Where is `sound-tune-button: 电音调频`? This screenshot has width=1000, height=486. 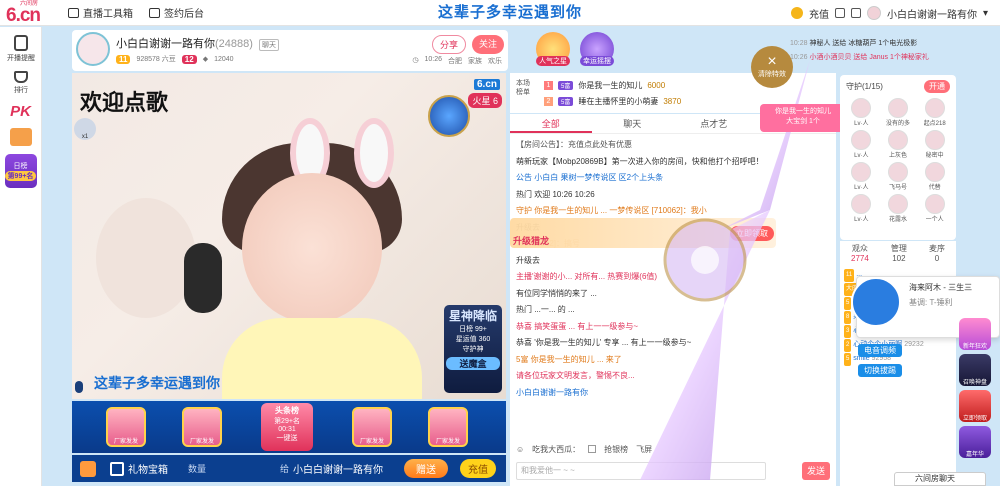
sound-tune-button: 电音调频 is located at coordinates (880, 350).